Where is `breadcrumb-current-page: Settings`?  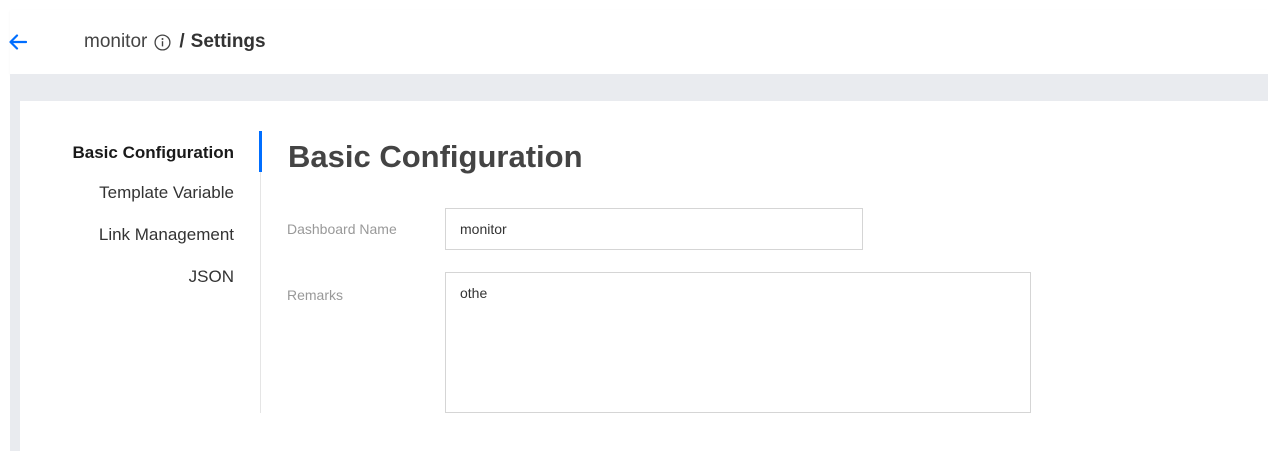 breadcrumb-current-page: Settings is located at coordinates (228, 41).